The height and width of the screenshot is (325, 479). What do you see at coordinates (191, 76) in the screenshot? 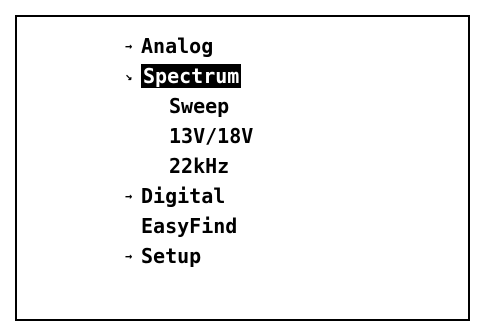
I see `menu-item-label: Spectrum` at bounding box center [191, 76].